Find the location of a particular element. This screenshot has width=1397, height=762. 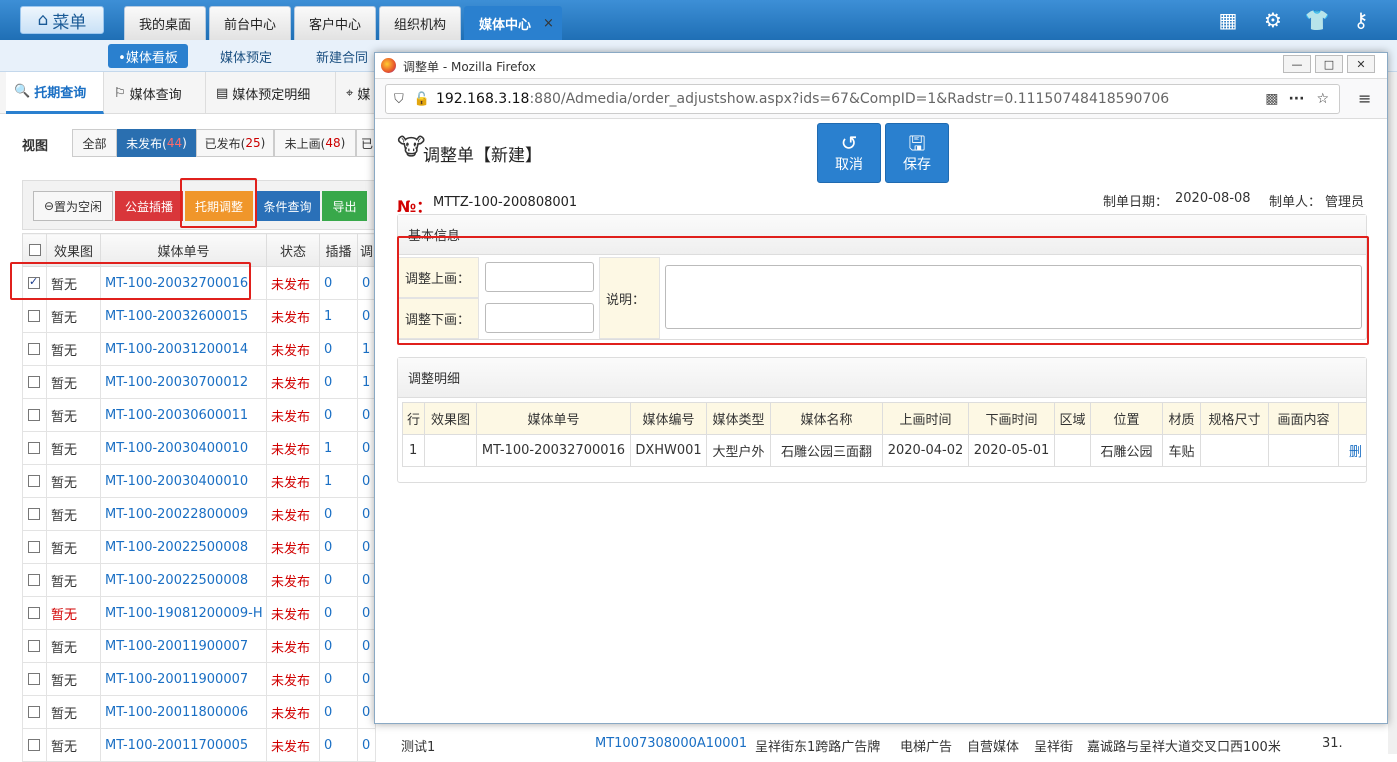

media-number-link: MT-100-20032600015 is located at coordinates (183, 316).